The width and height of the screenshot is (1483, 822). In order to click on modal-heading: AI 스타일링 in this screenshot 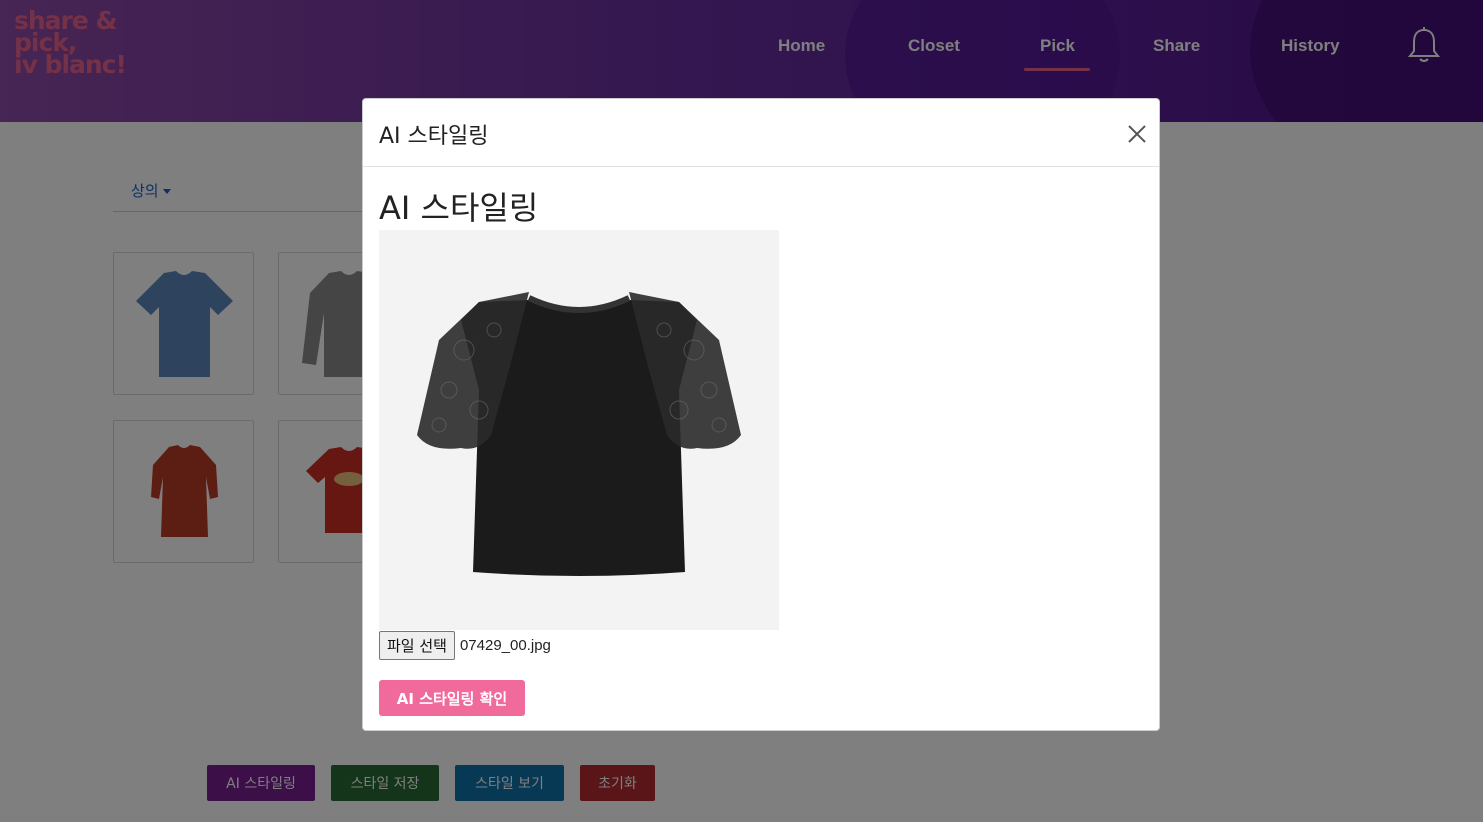, I will do `click(459, 208)`.